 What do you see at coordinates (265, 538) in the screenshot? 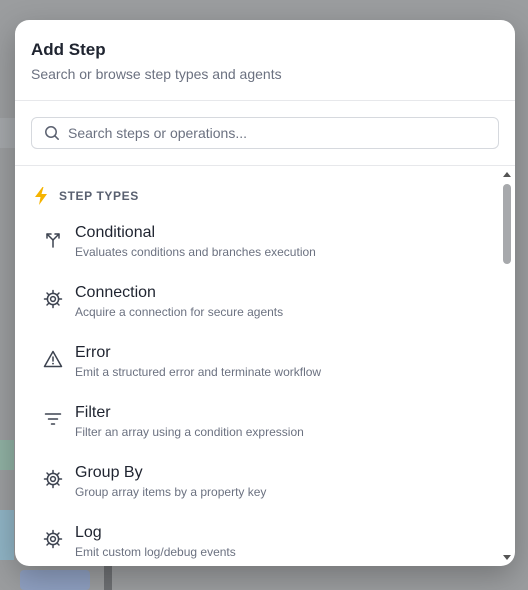
I see `step-item-log: Log Emit custom log/debug events` at bounding box center [265, 538].